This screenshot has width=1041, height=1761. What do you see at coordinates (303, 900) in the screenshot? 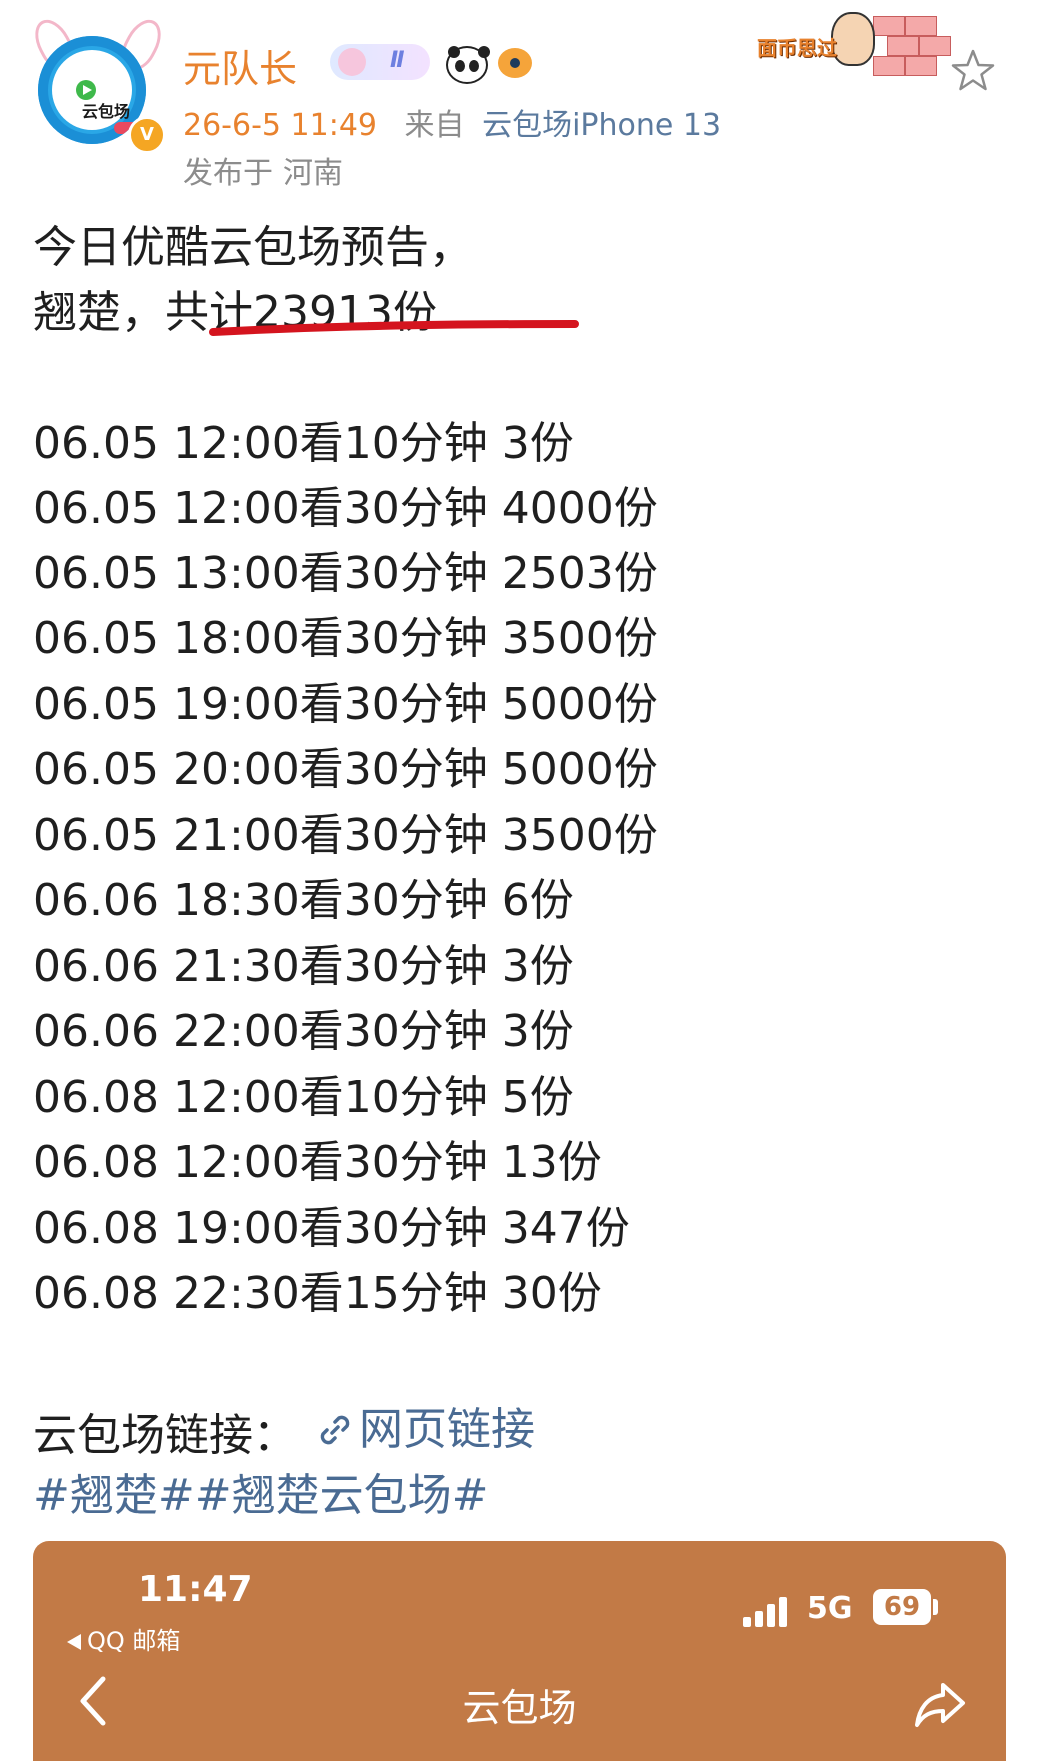
I see `schedule-item: 06.06 18:30看30分钟 6份` at bounding box center [303, 900].